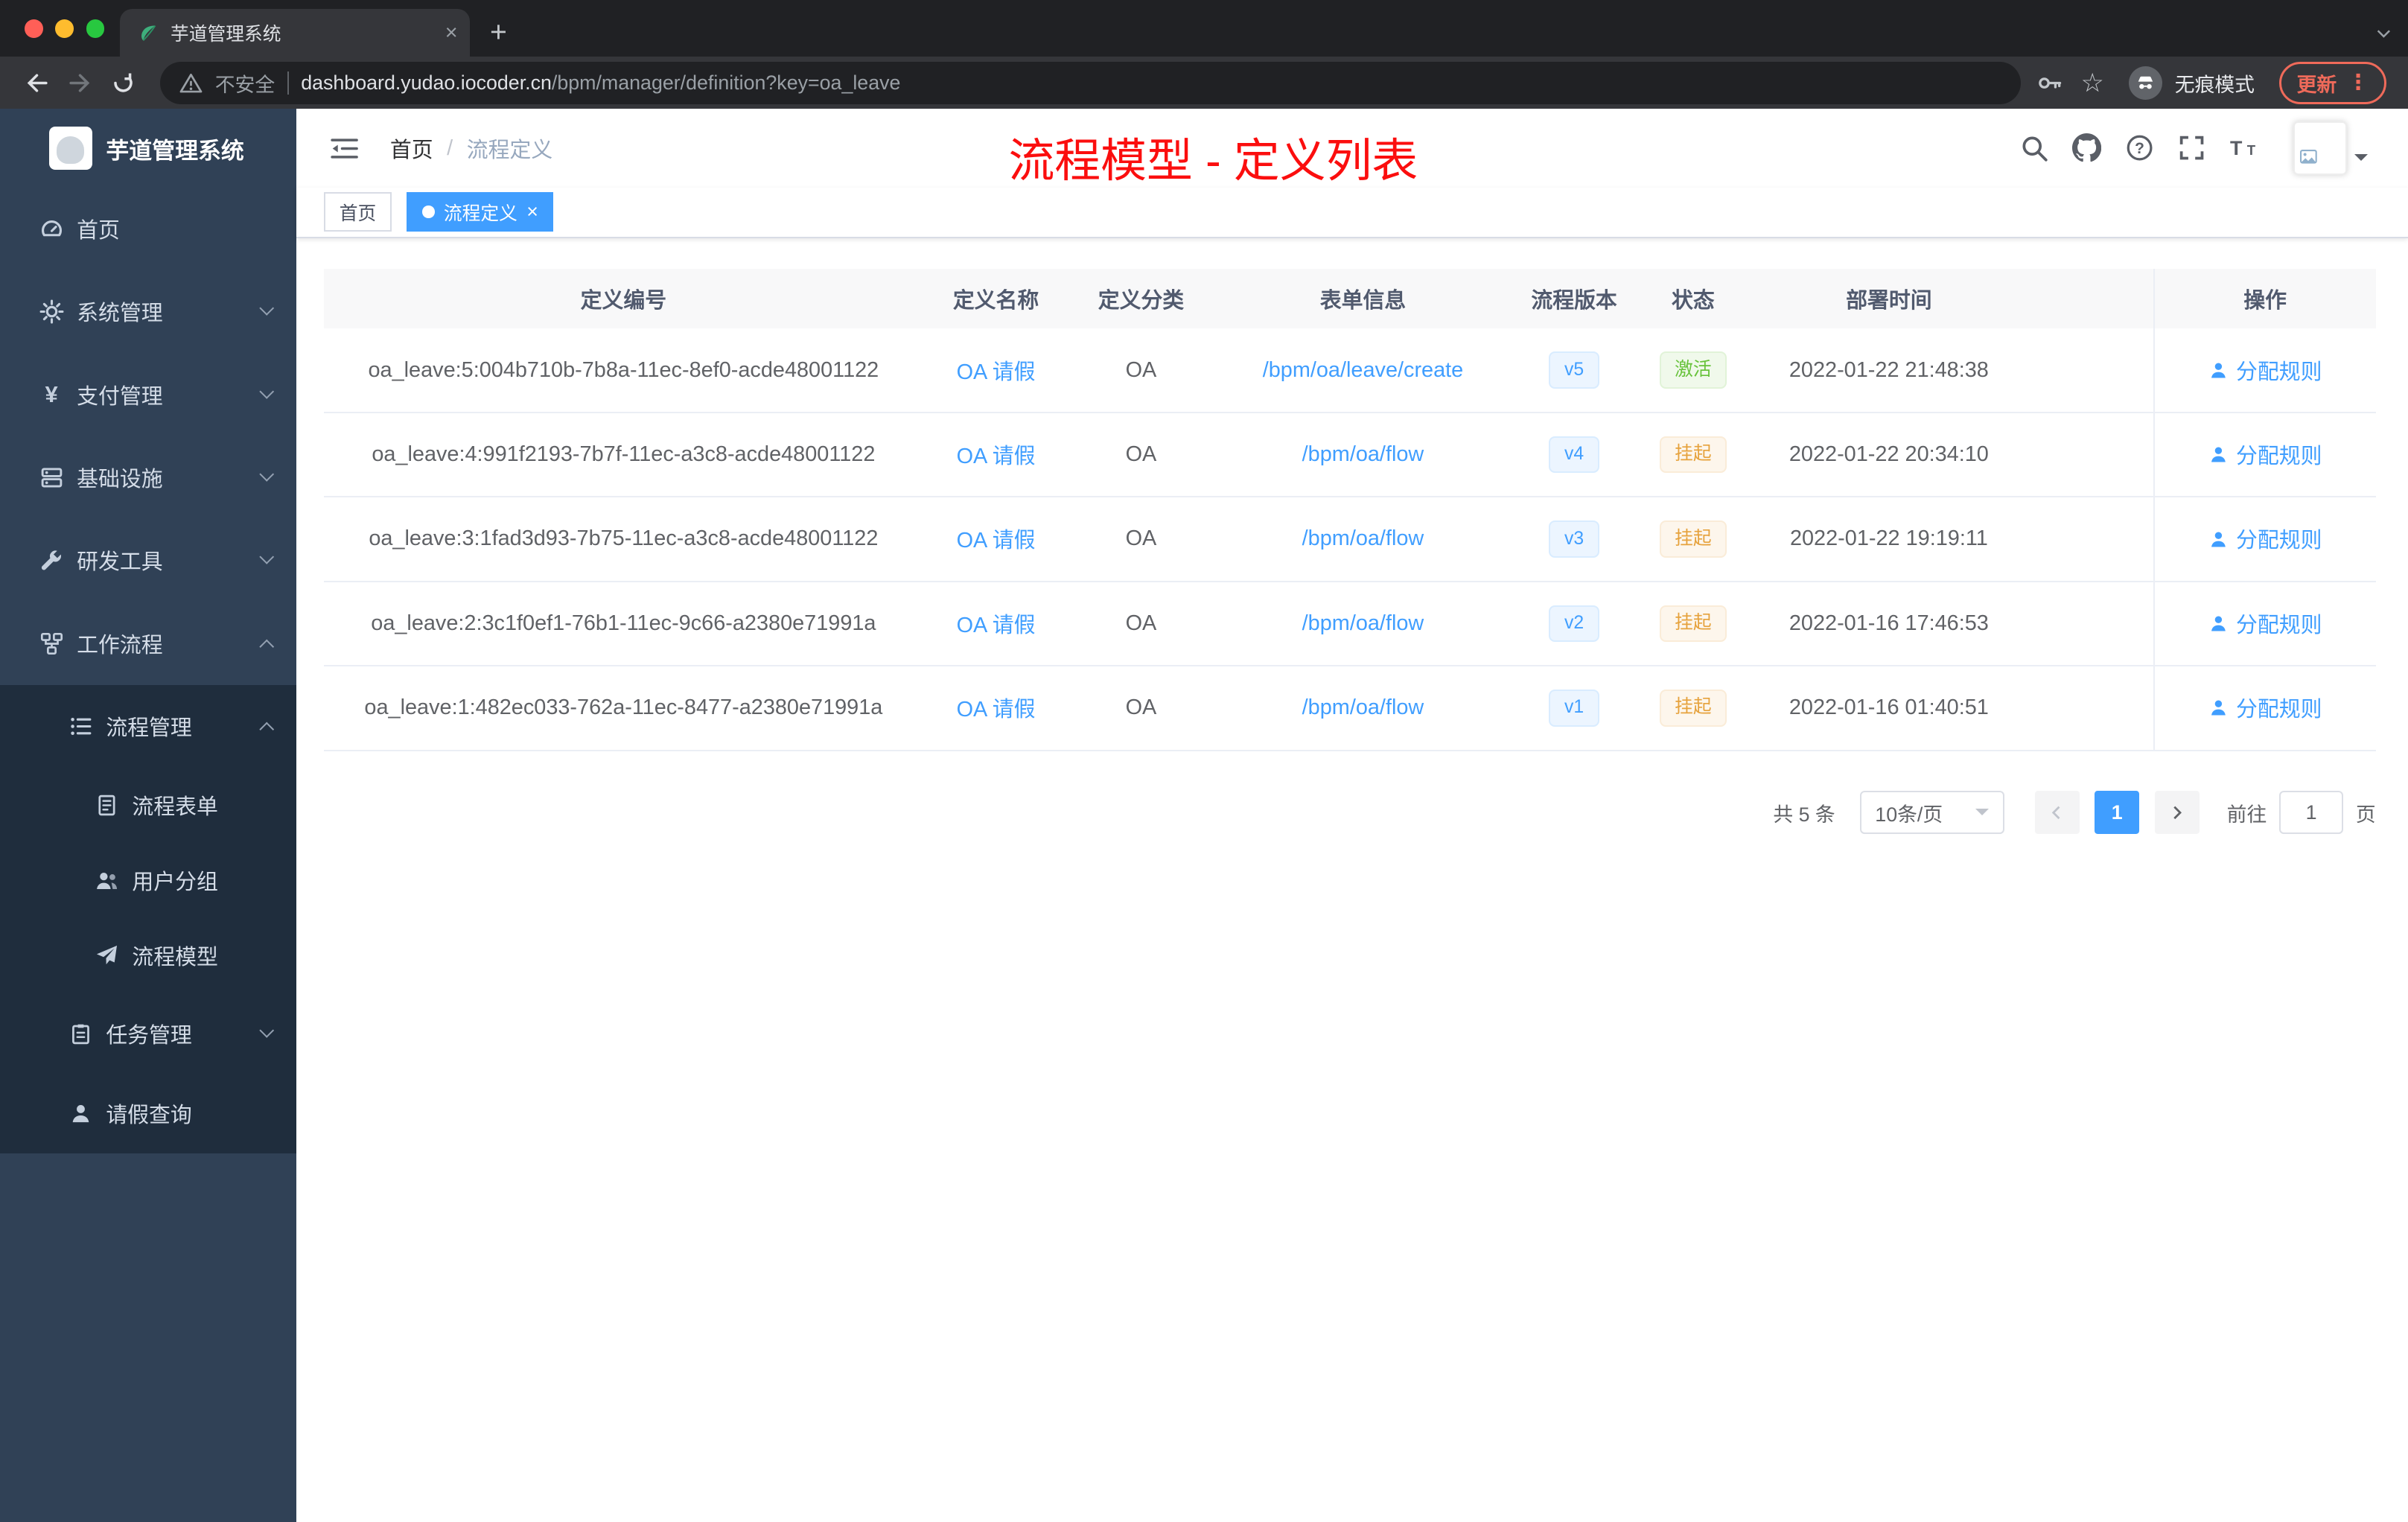  I want to click on sidebar-item-workflow: 工作流程, so click(148, 643).